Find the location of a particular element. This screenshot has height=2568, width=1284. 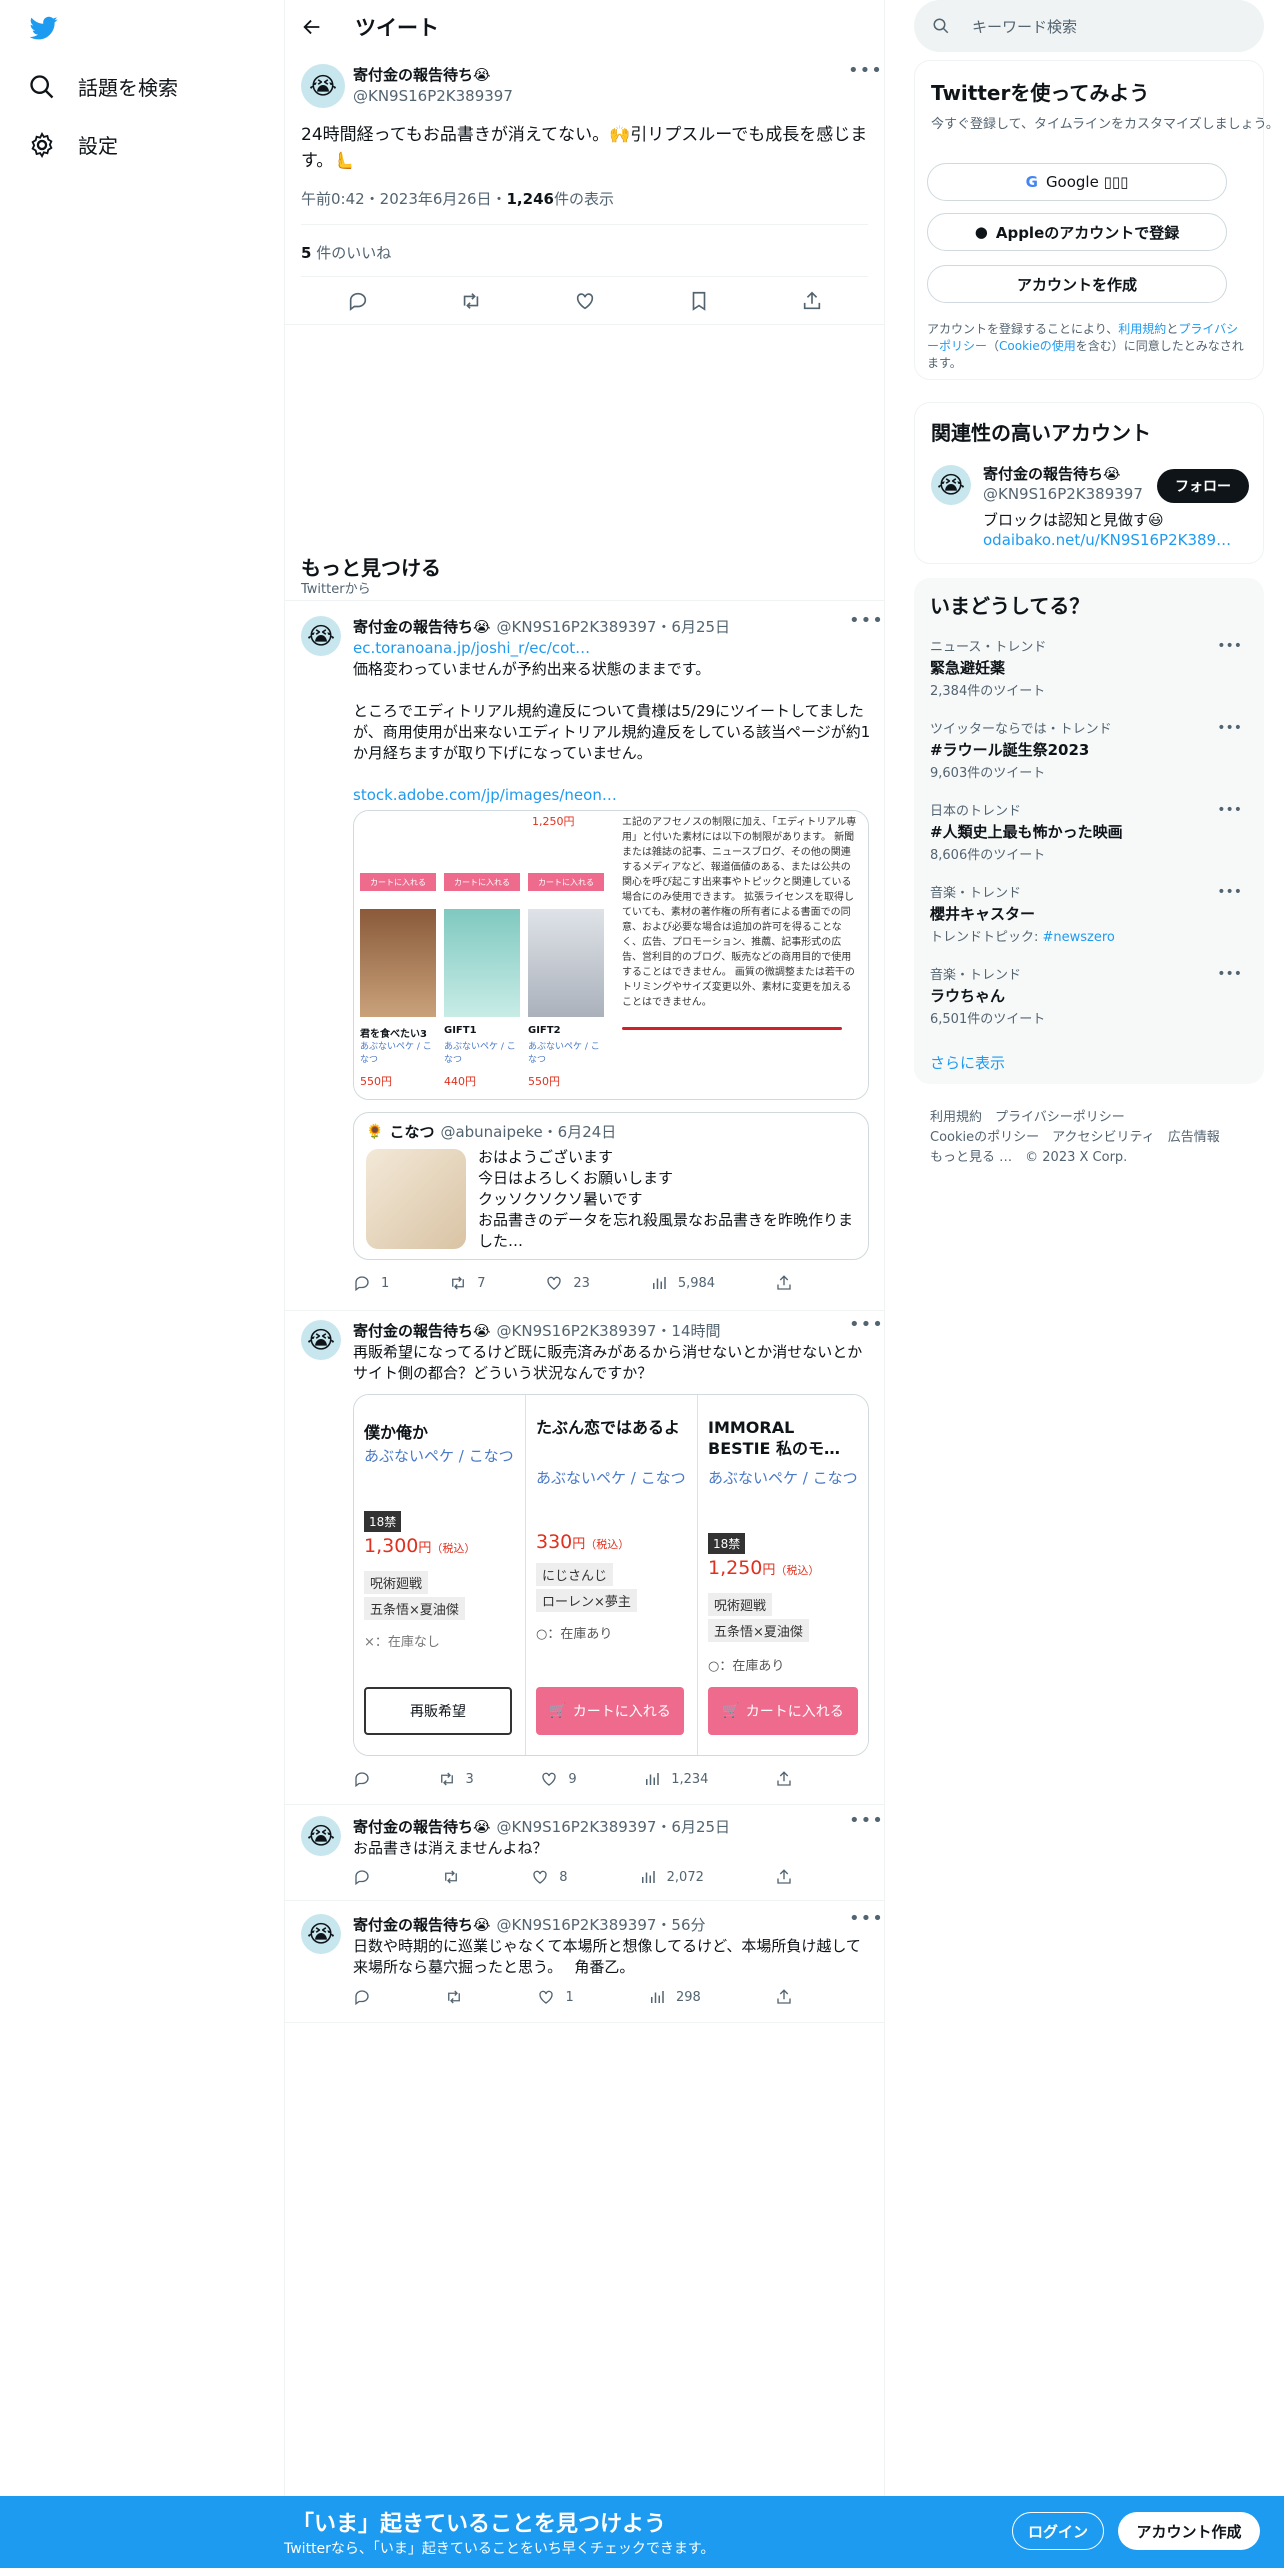

apple-signup-button: ● Appleのアカウントで登録 is located at coordinates (1077, 232).